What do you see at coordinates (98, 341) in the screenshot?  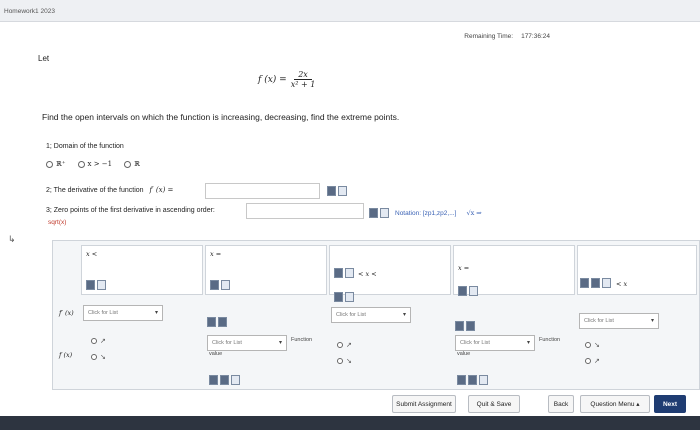 I see `increasing-option-1: ↗` at bounding box center [98, 341].